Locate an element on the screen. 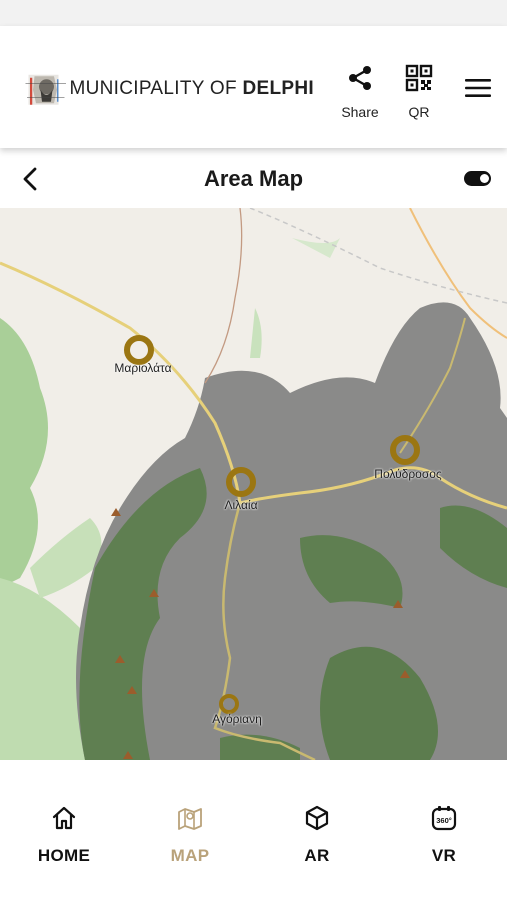 The height and width of the screenshot is (900, 507). status-bar is located at coordinates (253, 13).